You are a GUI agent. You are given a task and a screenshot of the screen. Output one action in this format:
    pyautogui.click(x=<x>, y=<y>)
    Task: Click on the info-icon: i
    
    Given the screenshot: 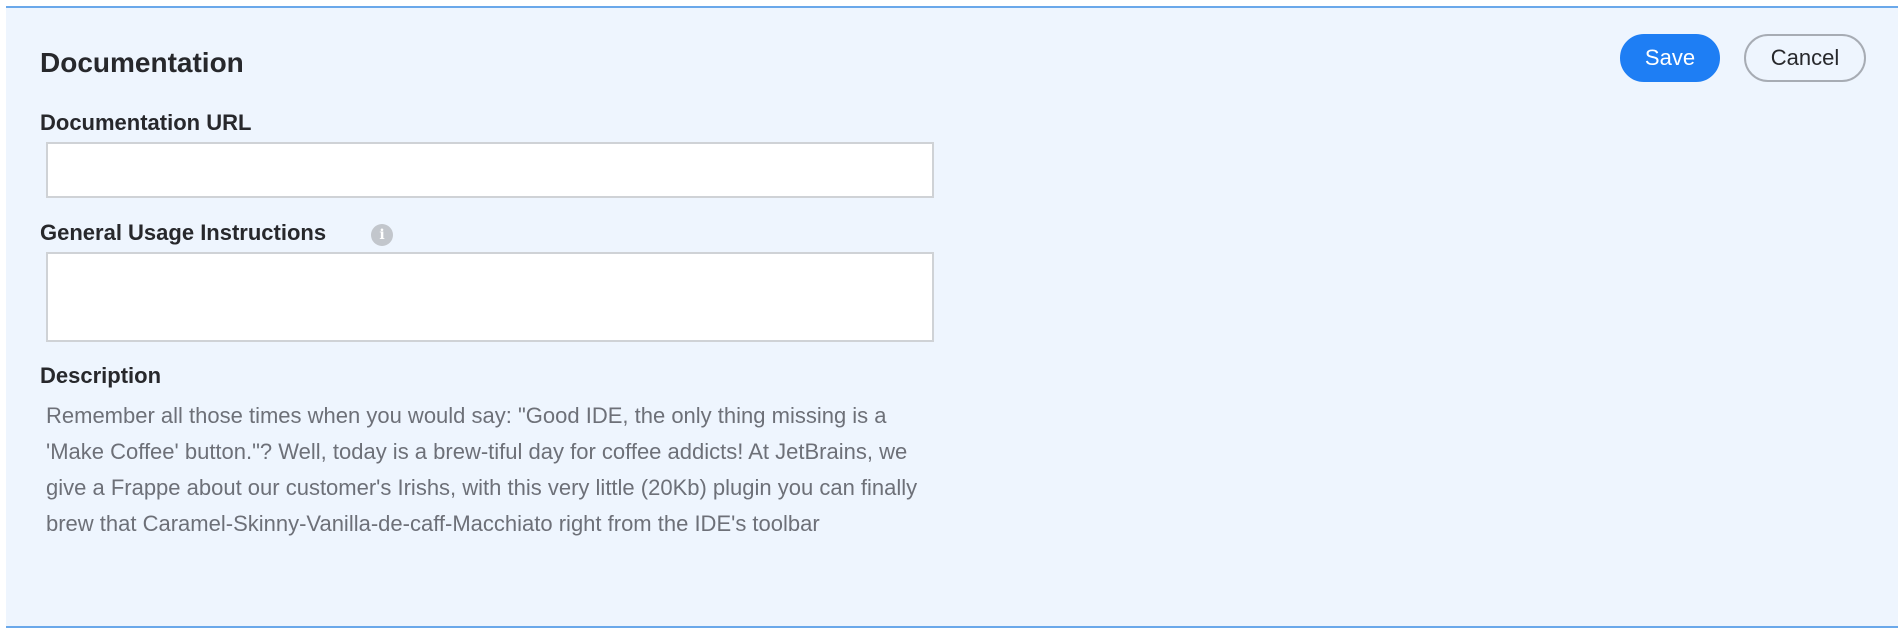 What is the action you would take?
    pyautogui.click(x=382, y=235)
    